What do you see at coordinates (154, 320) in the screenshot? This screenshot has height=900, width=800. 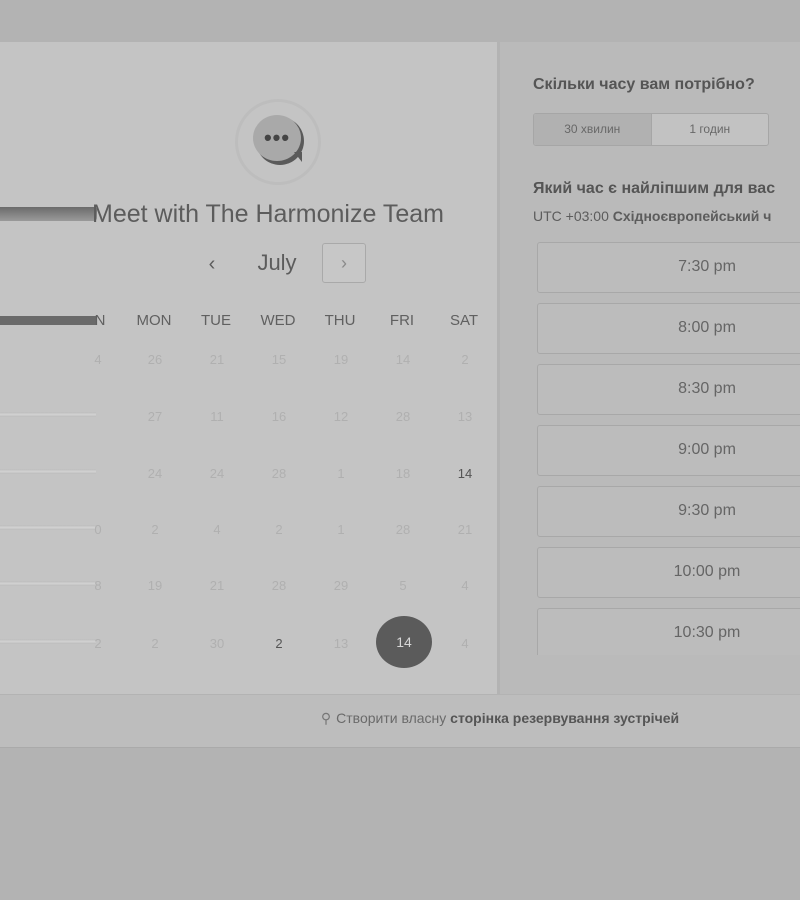 I see `weekday-header: MON` at bounding box center [154, 320].